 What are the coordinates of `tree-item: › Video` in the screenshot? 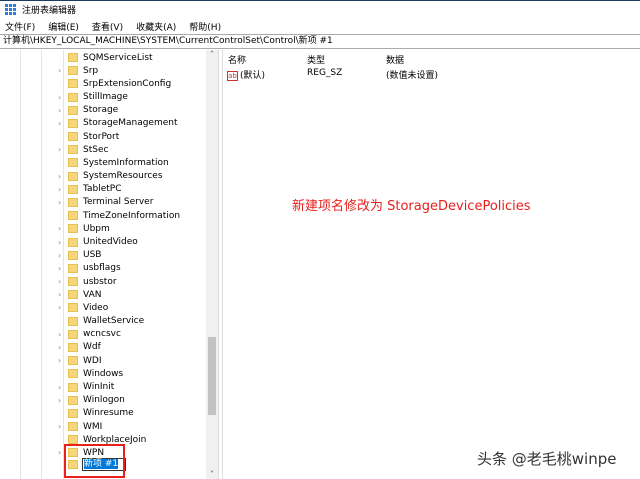 It's located at (83, 307).